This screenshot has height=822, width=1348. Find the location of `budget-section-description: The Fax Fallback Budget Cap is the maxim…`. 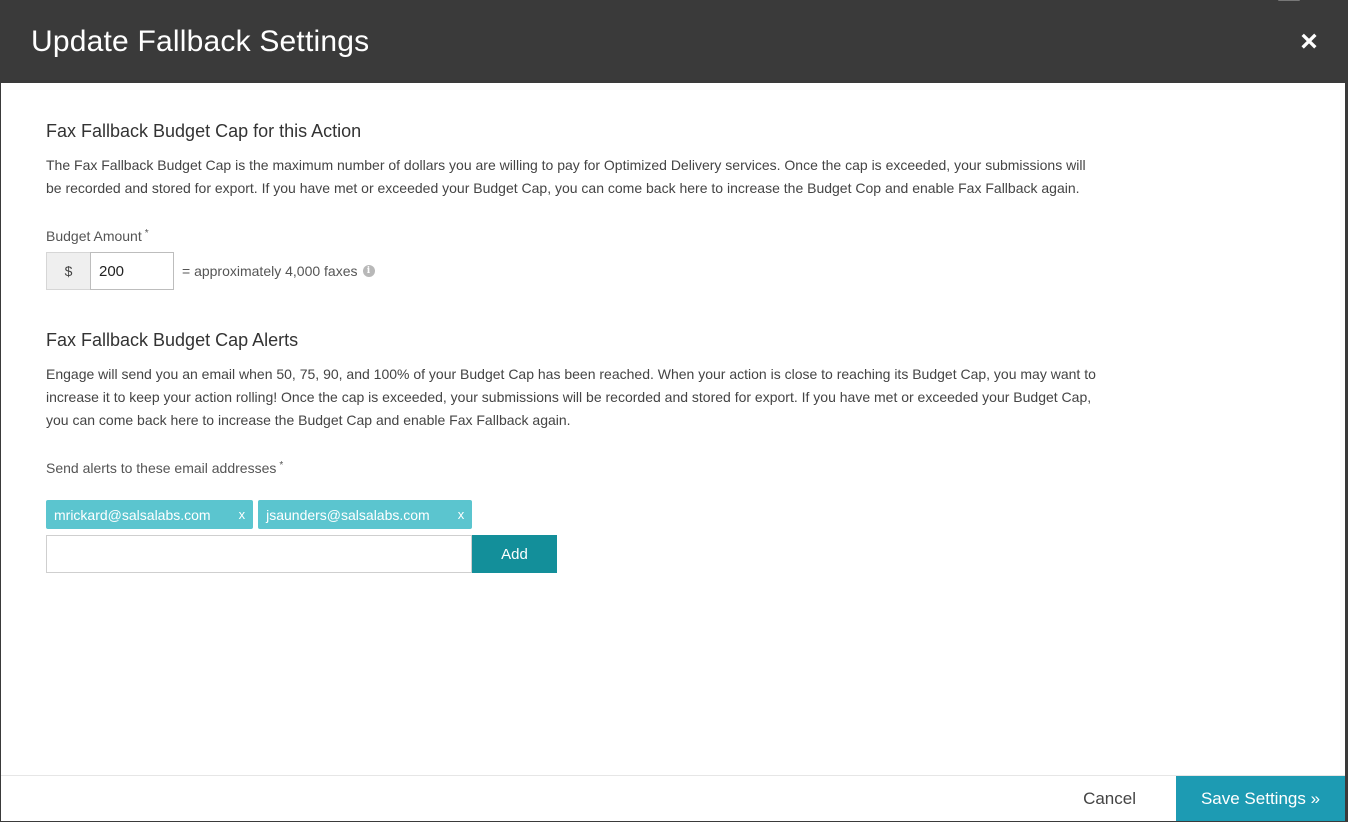

budget-section-description: The Fax Fallback Budget Cap is the maxim… is located at coordinates (566, 176).